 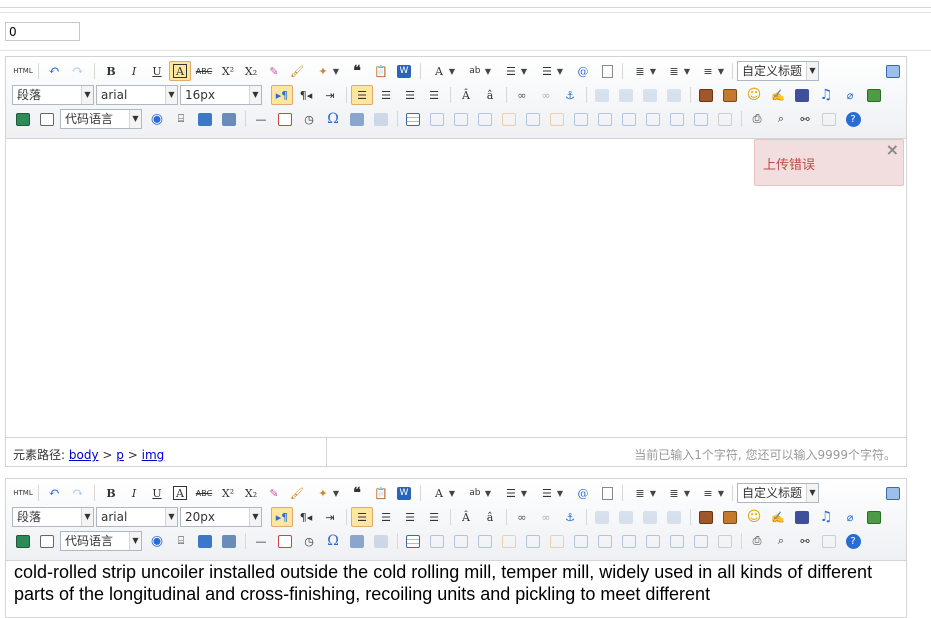 I want to click on print-button: ⎙, so click(x=757, y=119).